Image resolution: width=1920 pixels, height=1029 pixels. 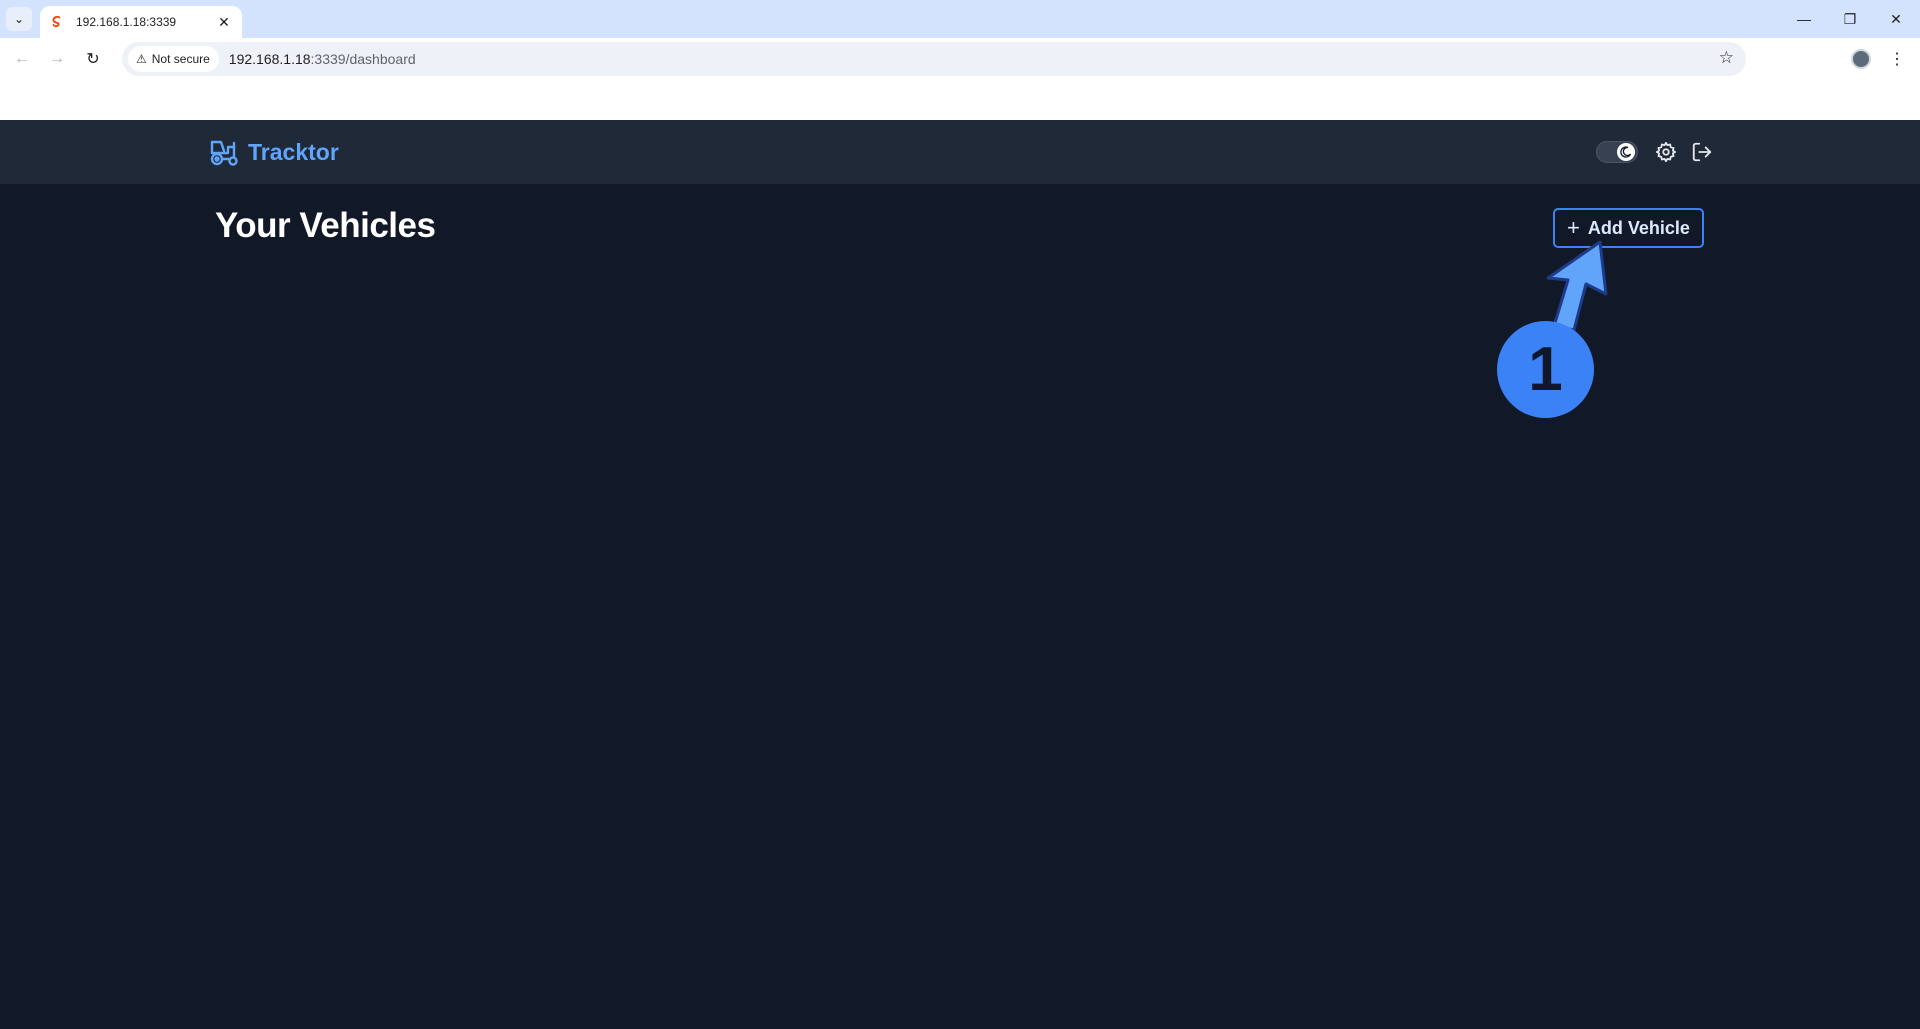 What do you see at coordinates (1702, 152) in the screenshot?
I see `logout-icon` at bounding box center [1702, 152].